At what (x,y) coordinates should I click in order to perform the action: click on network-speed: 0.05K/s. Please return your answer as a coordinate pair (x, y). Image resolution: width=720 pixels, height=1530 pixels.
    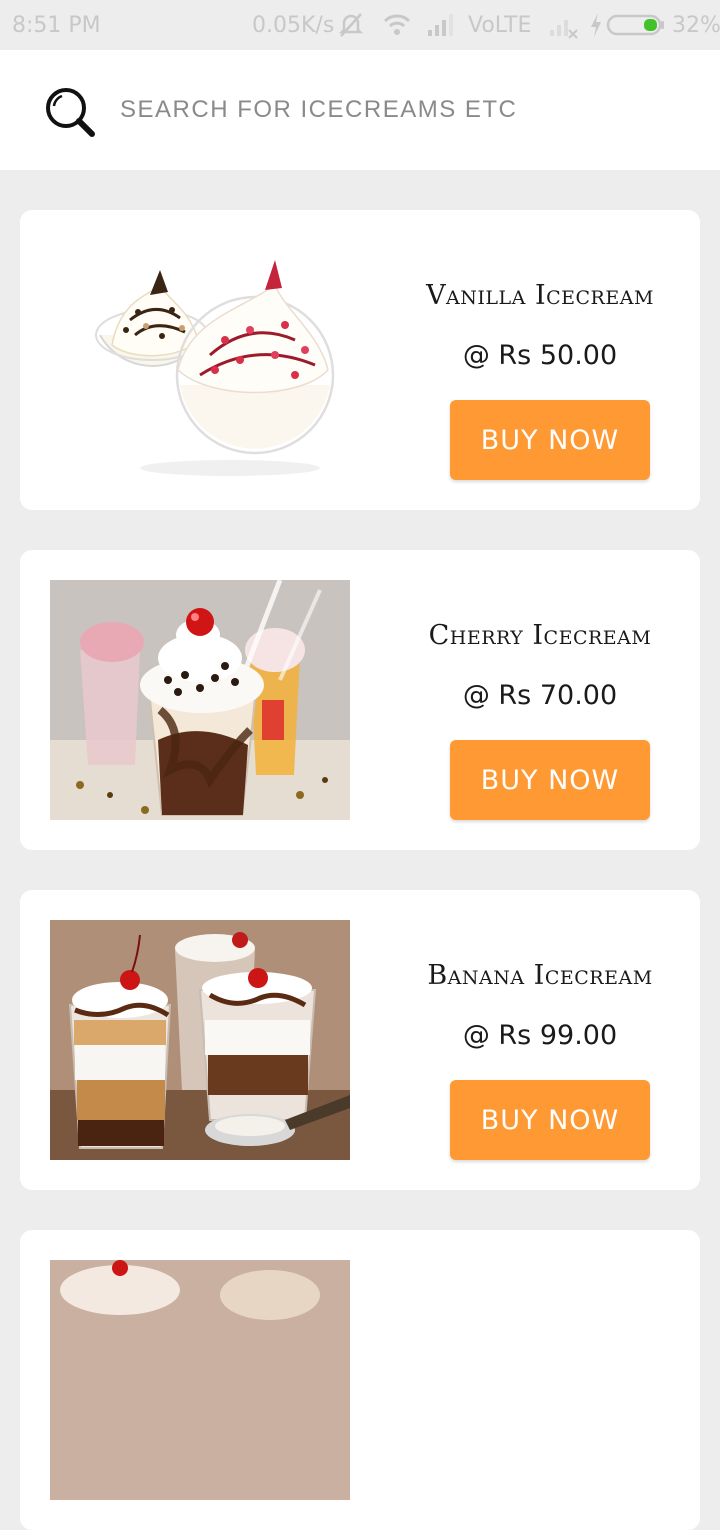
    Looking at the image, I should click on (293, 25).